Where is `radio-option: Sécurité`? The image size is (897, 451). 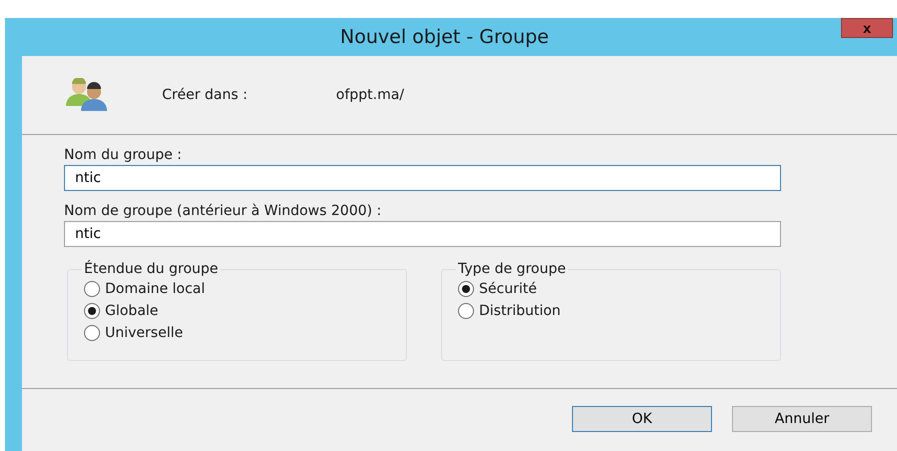 radio-option: Sécurité is located at coordinates (612, 289).